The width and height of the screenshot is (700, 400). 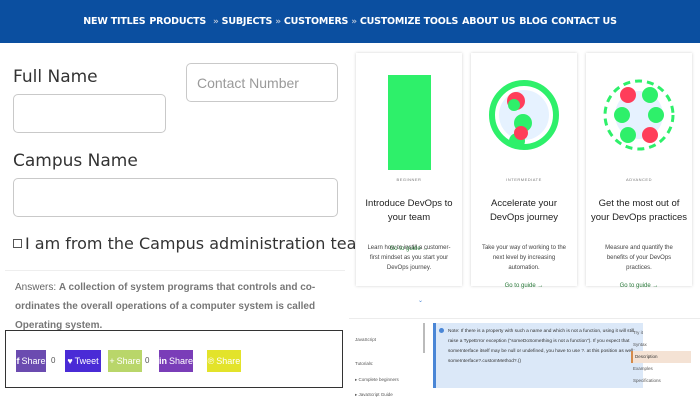 What do you see at coordinates (409, 21) in the screenshot?
I see `nav-customize-tools: CUSTOMIZE TOOLS` at bounding box center [409, 21].